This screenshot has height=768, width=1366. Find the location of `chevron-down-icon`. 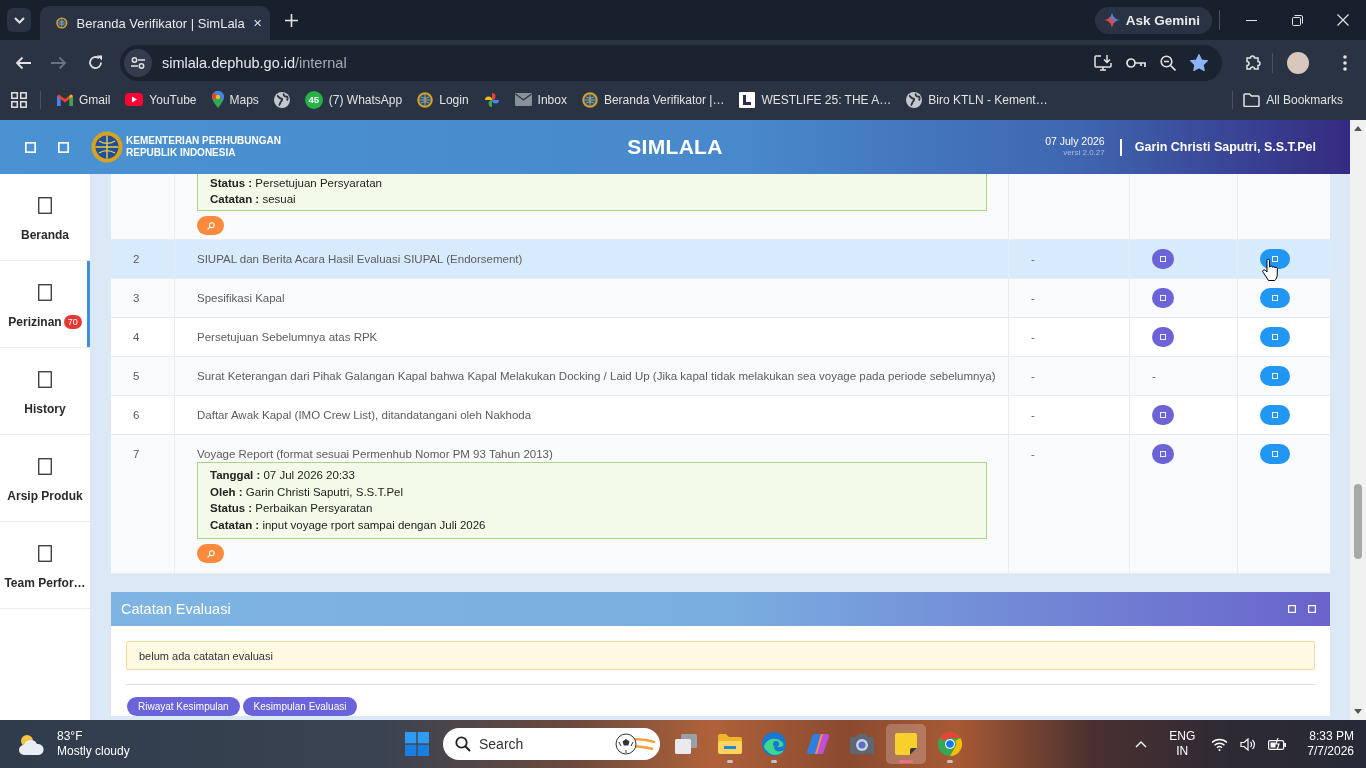

chevron-down-icon is located at coordinates (19, 20).